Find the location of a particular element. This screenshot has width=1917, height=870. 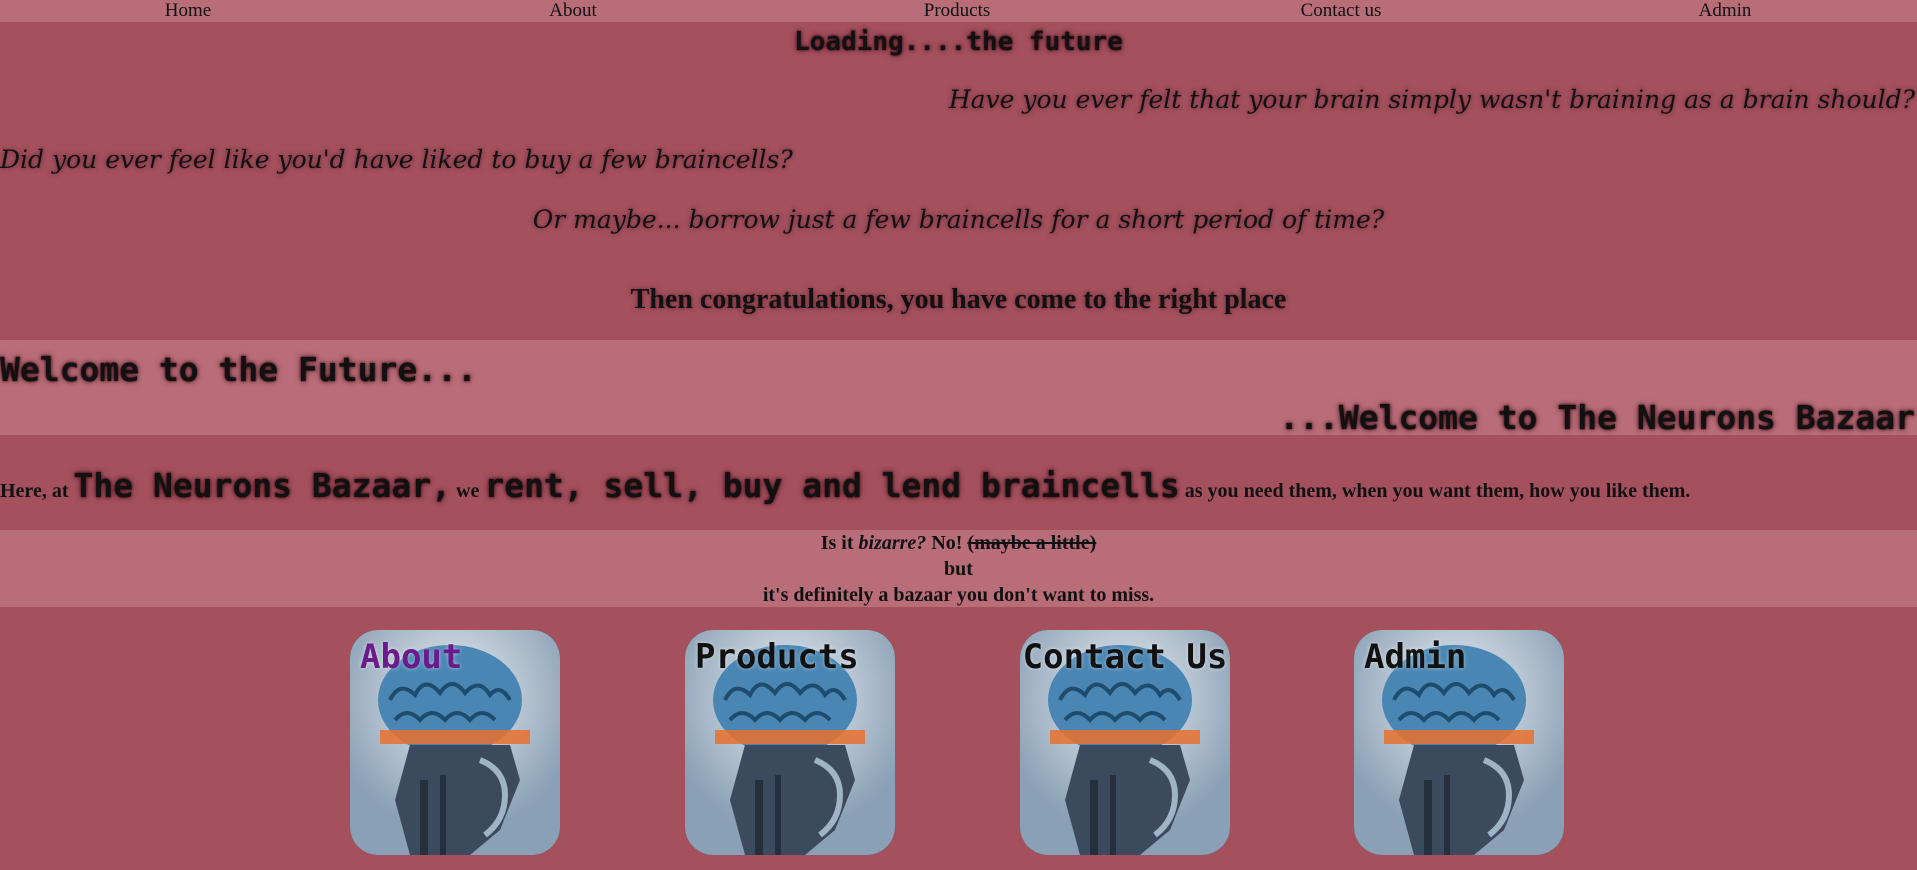

admin-card-label: Admin is located at coordinates (1415, 657).